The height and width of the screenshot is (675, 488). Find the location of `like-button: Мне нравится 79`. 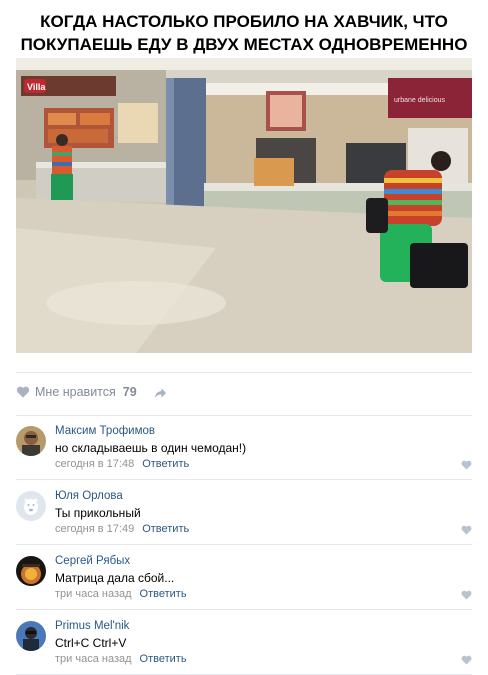

like-button: Мне нравится 79 is located at coordinates (76, 392).